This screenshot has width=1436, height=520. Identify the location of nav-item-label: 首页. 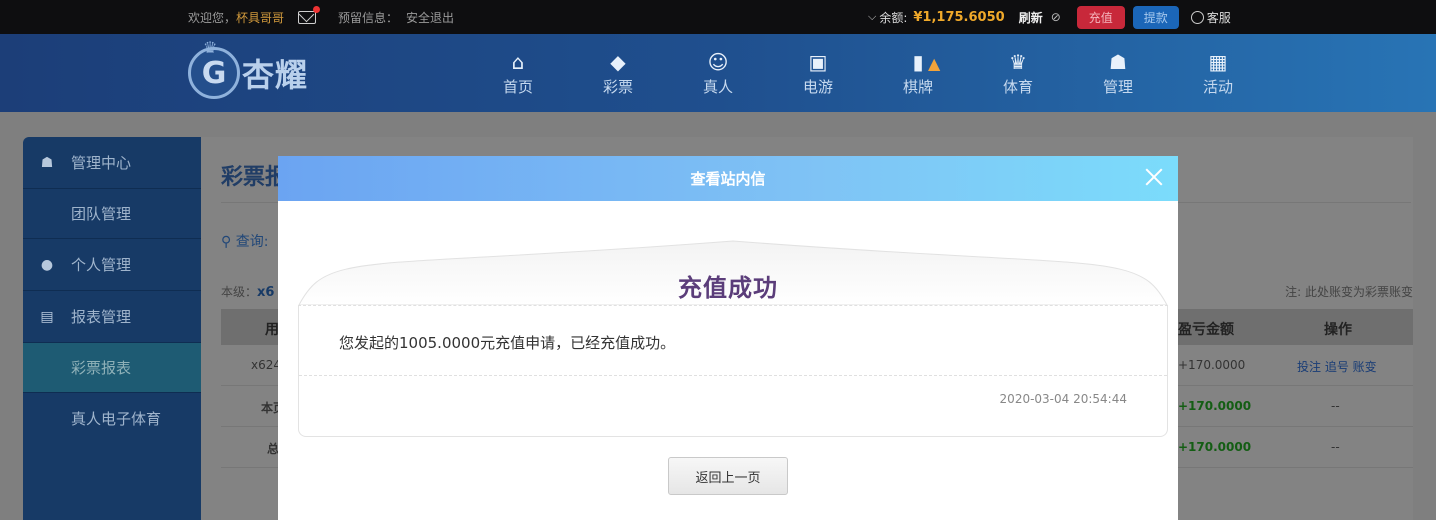
(517, 86).